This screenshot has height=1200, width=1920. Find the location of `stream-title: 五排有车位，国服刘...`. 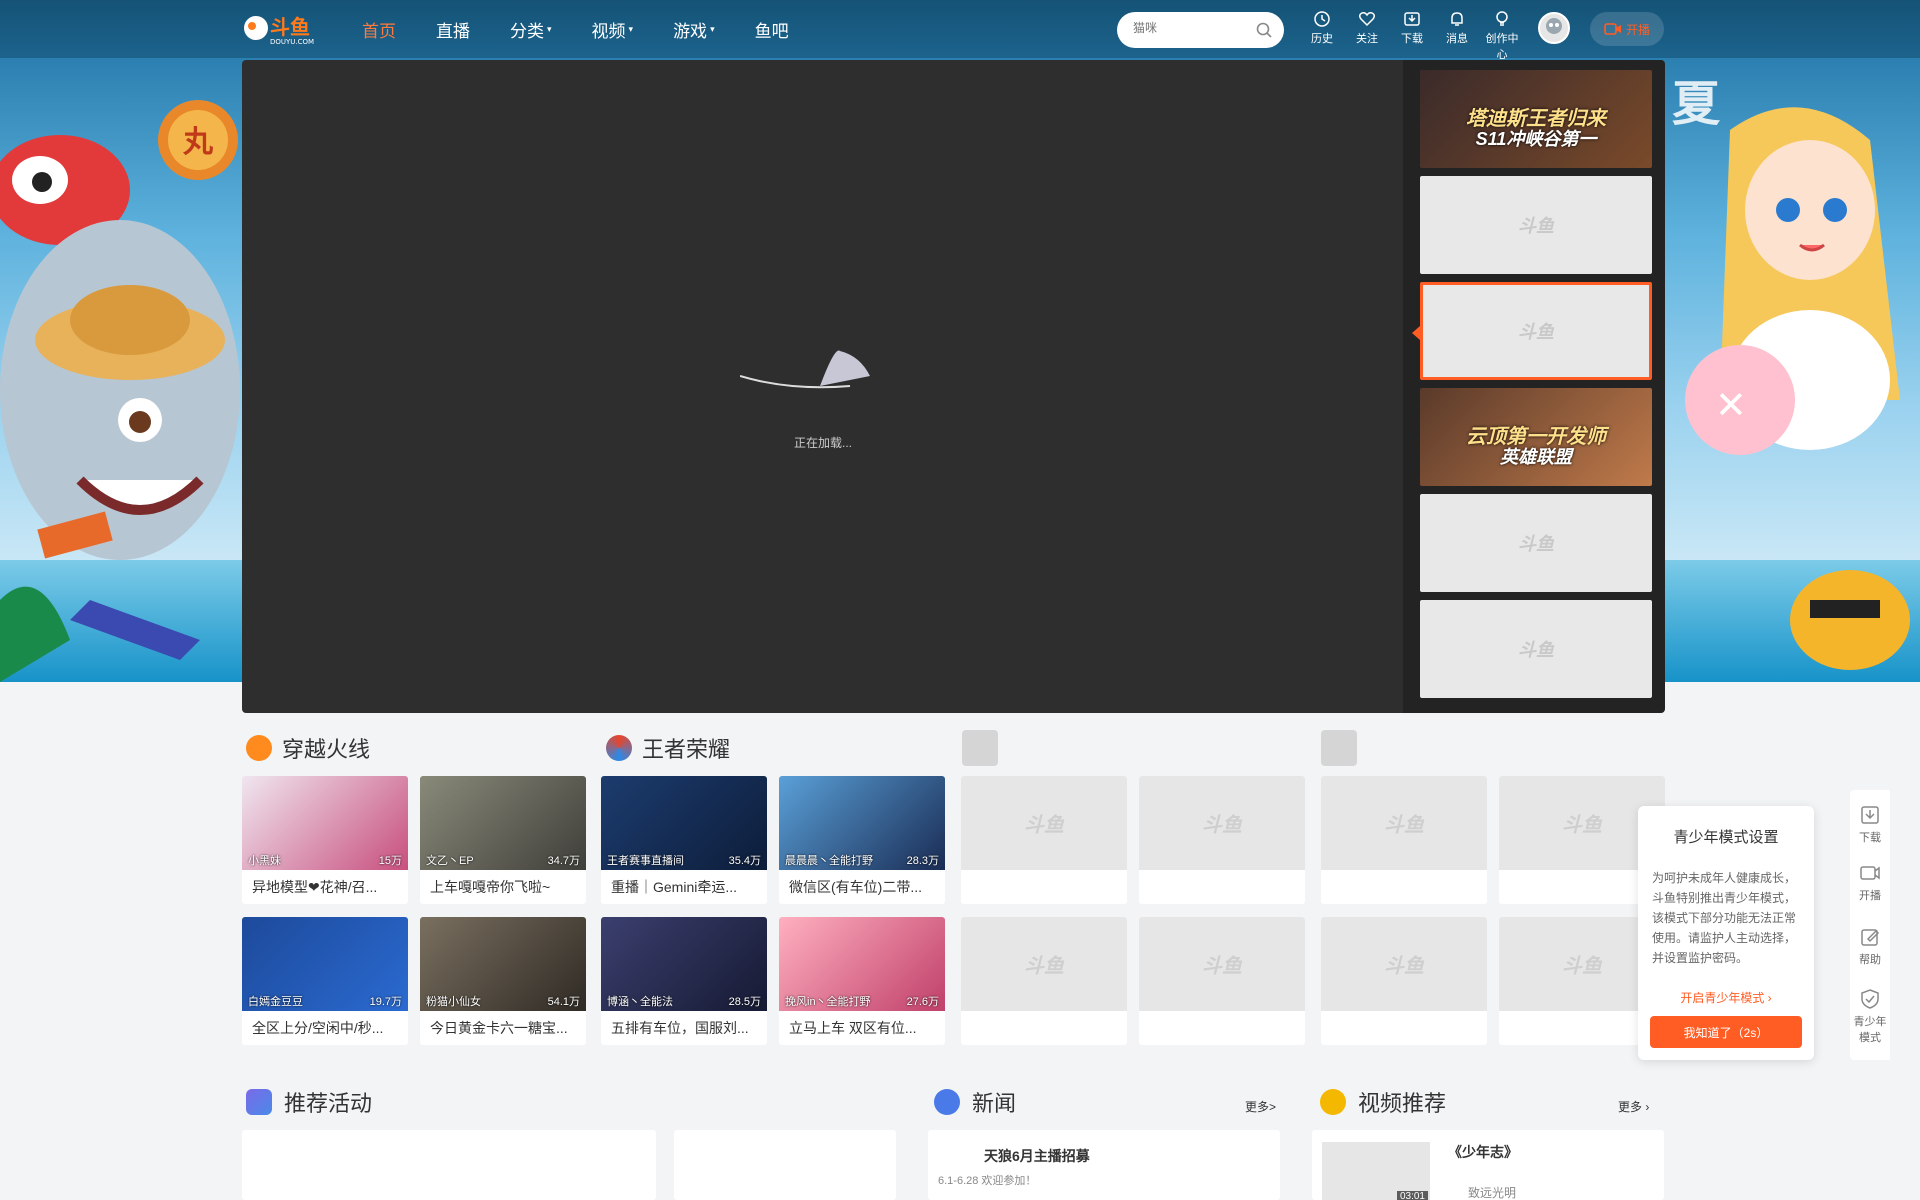

stream-title: 五排有车位，国服刘... is located at coordinates (686, 1028).